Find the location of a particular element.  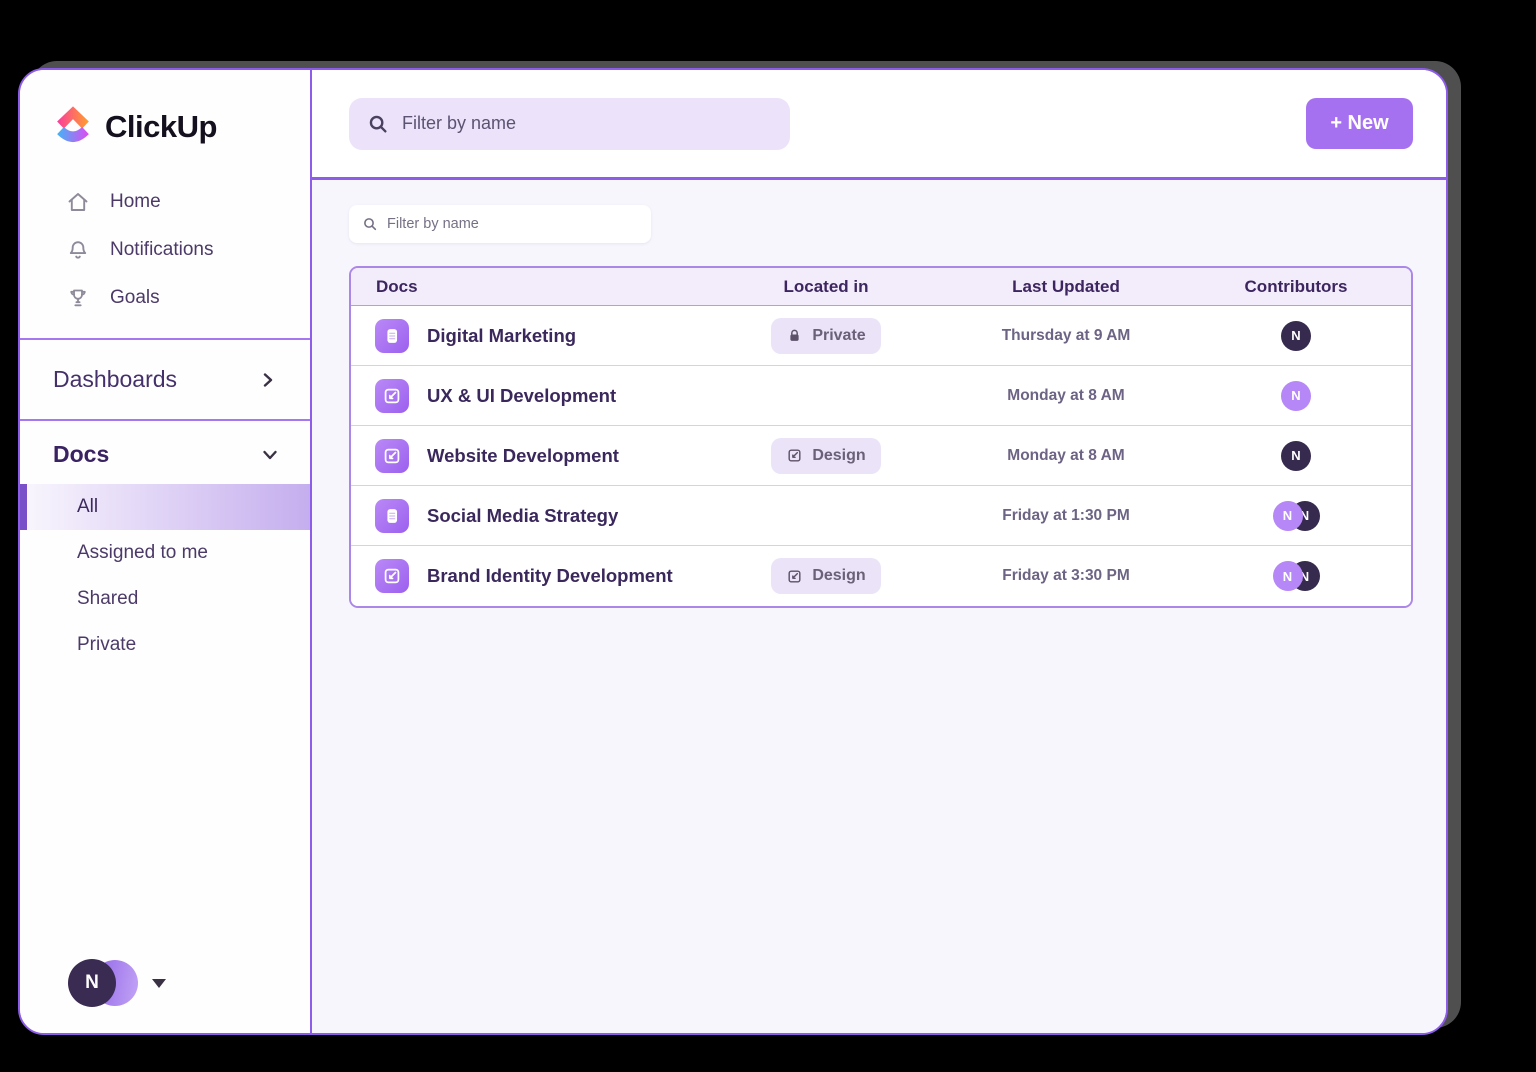

doc-name-cell: Digital Marketing is located at coordinates (526, 335).